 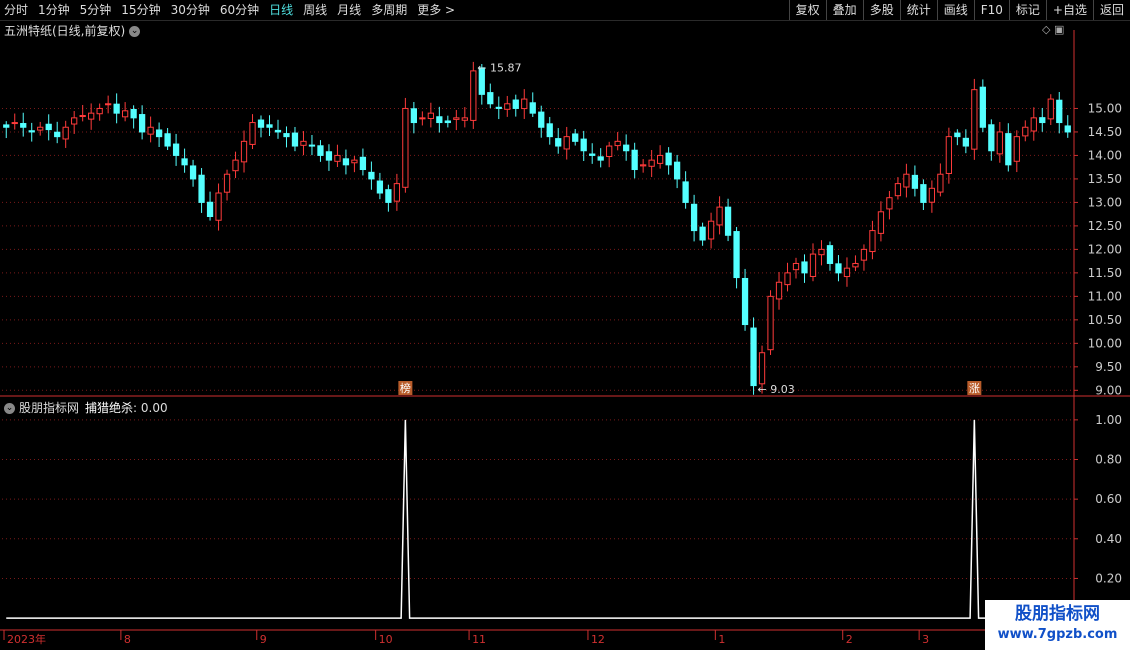 What do you see at coordinates (849, 639) in the screenshot?
I see `date-tick-label: 2` at bounding box center [849, 639].